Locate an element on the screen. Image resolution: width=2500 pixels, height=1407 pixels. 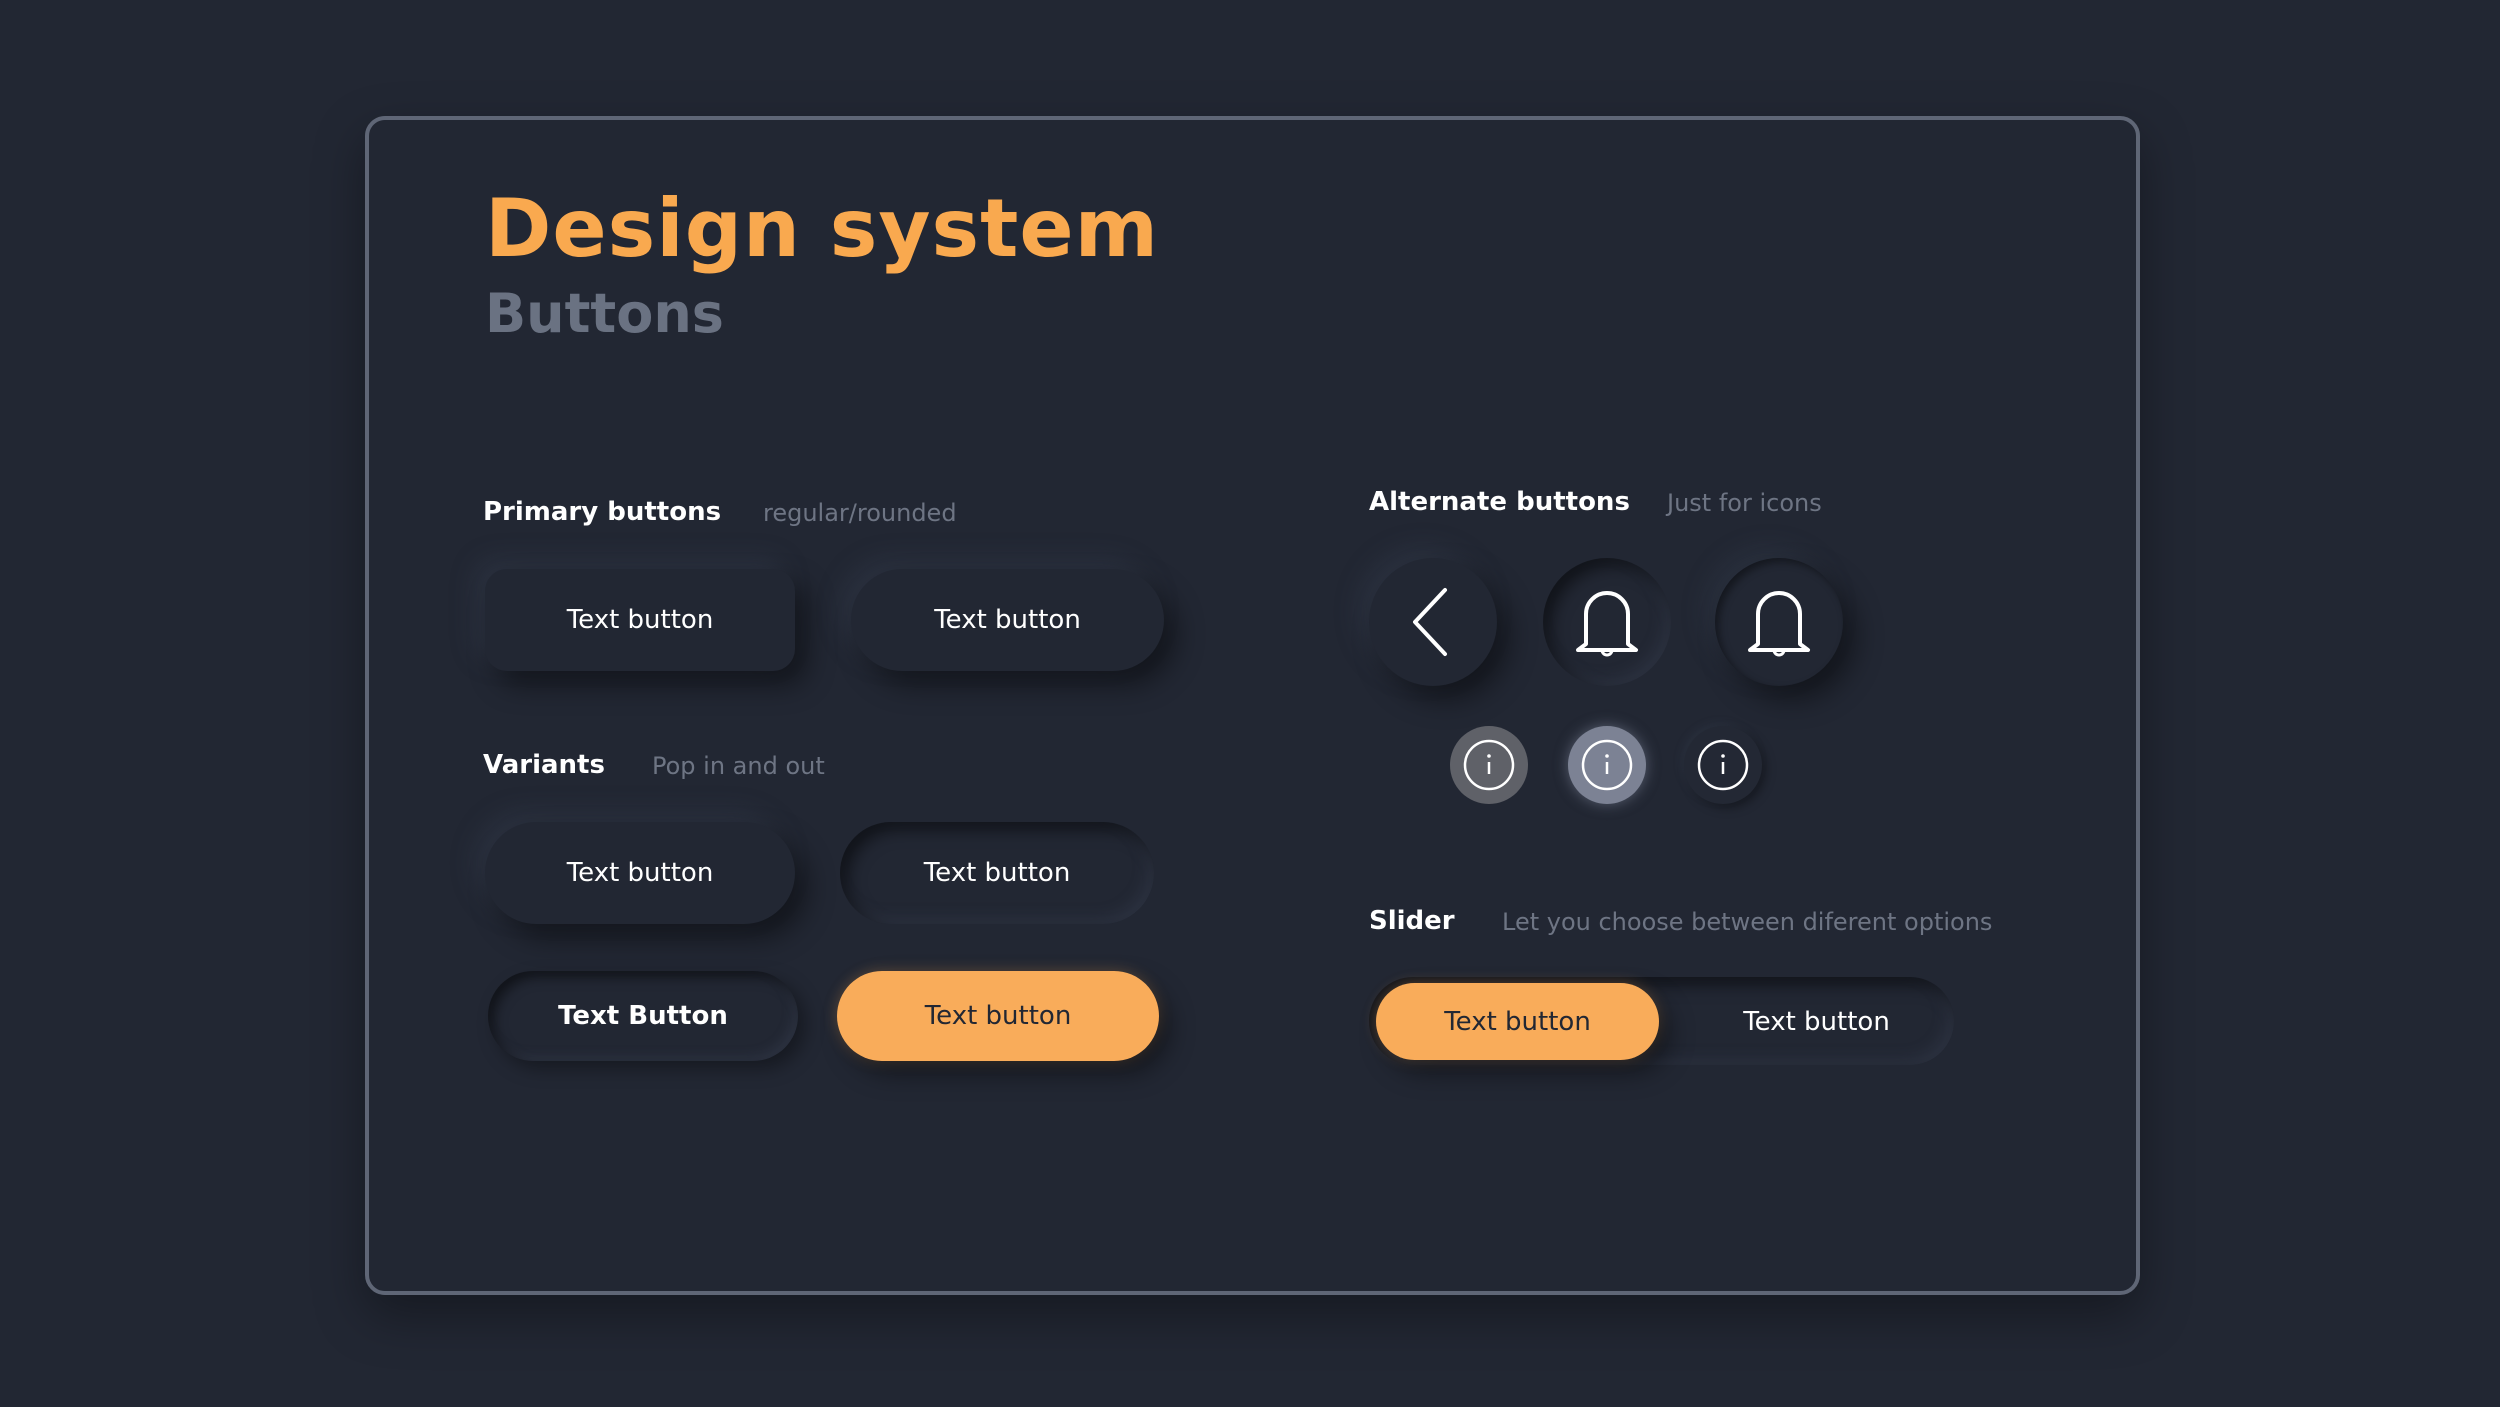
primary-buttons-label: Primary buttons is located at coordinates (602, 512).